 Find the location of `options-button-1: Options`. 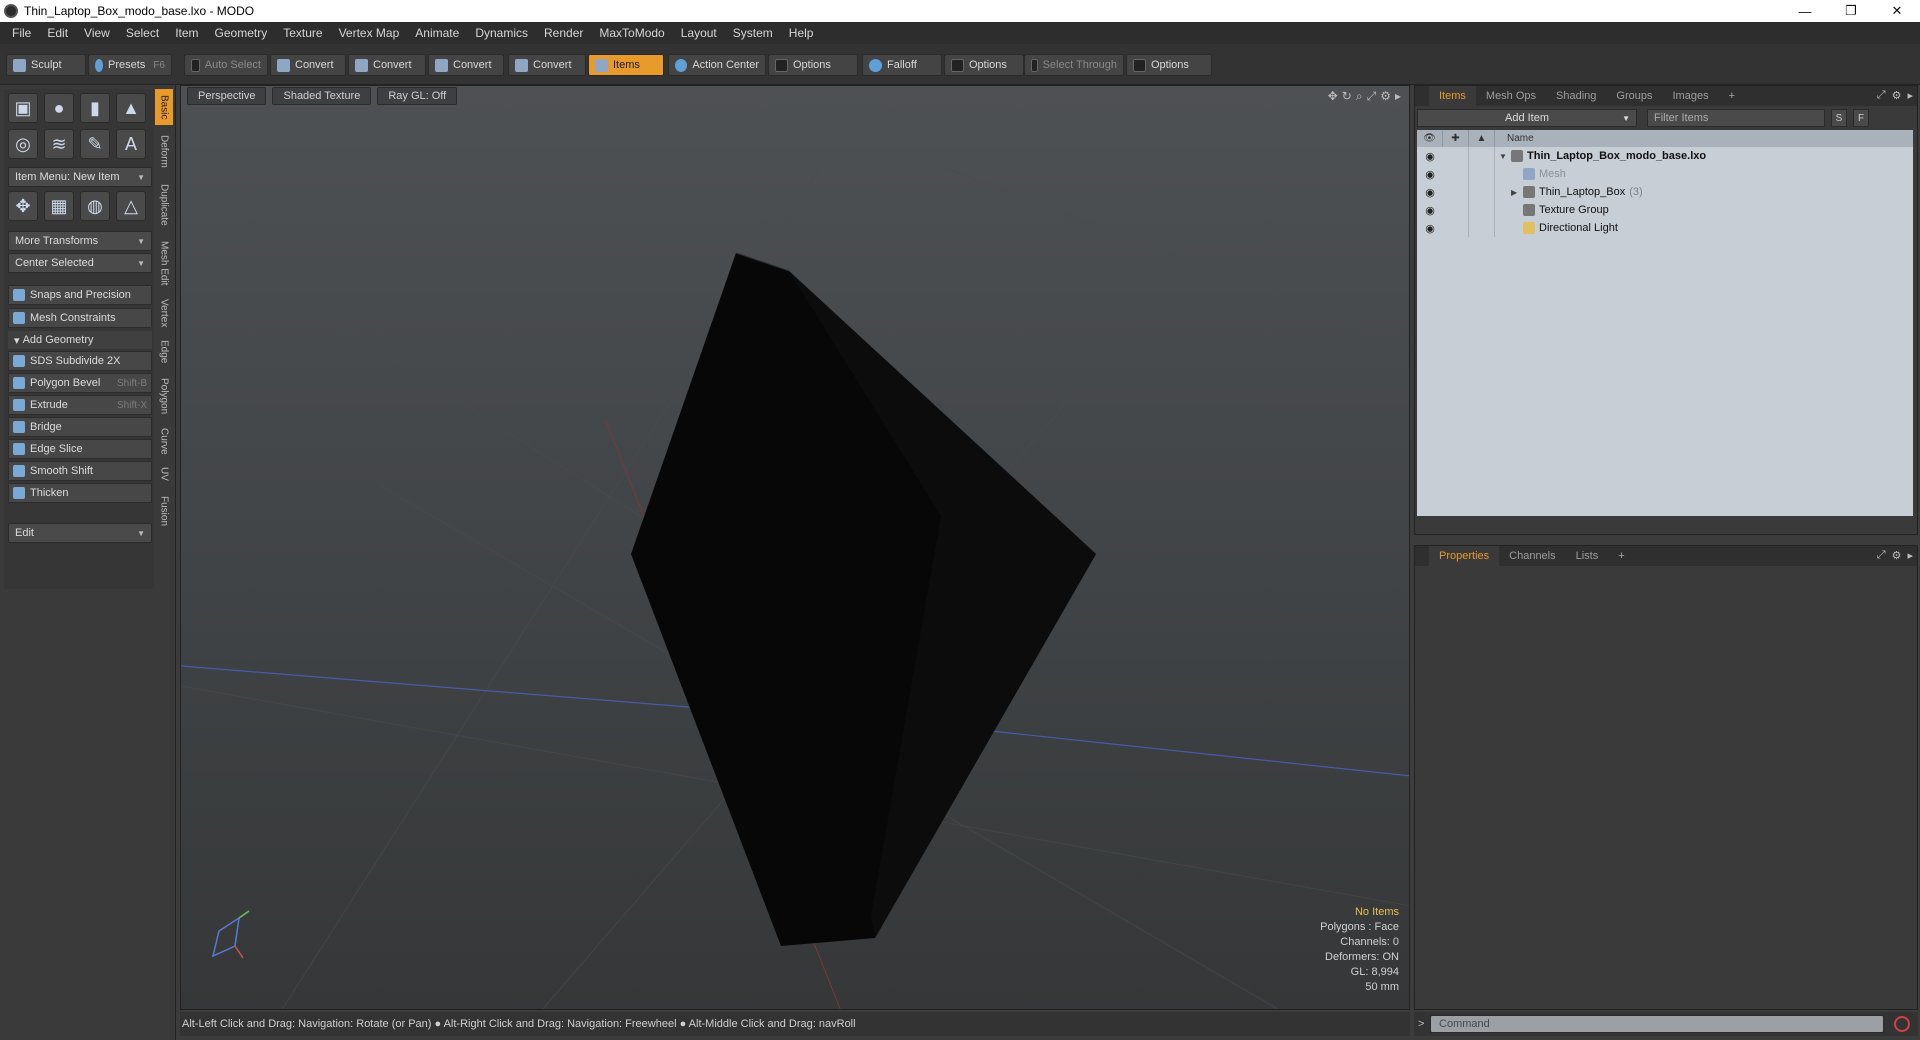

options-button-1: Options is located at coordinates (813, 65).